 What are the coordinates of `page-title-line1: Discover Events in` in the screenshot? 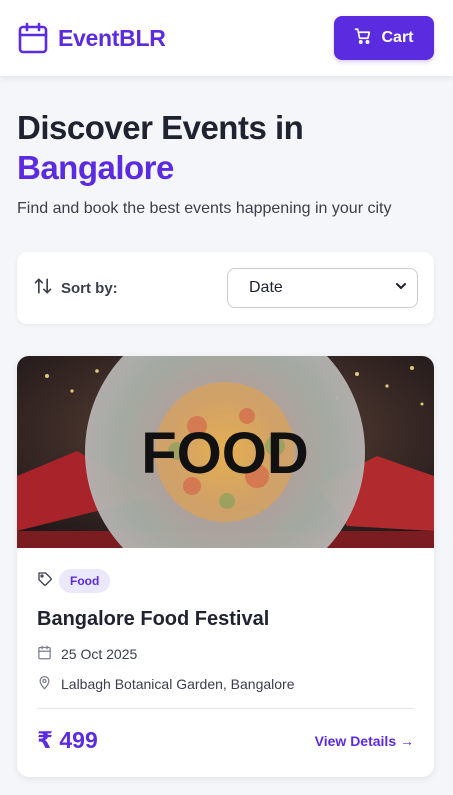 It's located at (160, 127).